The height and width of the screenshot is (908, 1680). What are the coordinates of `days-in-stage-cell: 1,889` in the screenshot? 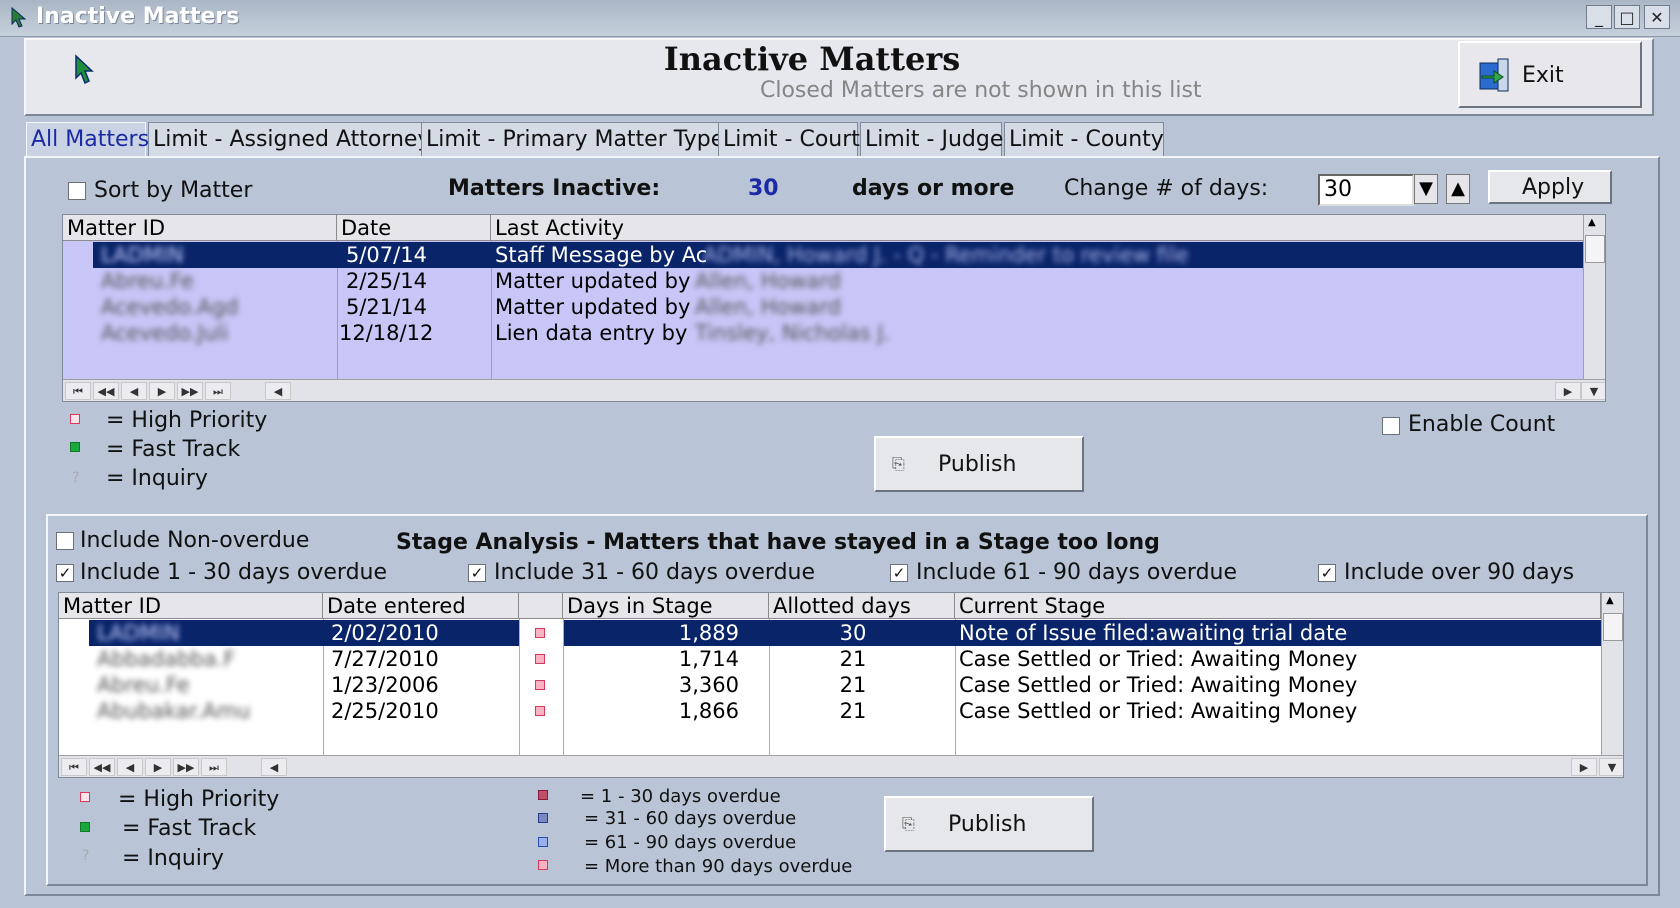 It's located at (708, 633).